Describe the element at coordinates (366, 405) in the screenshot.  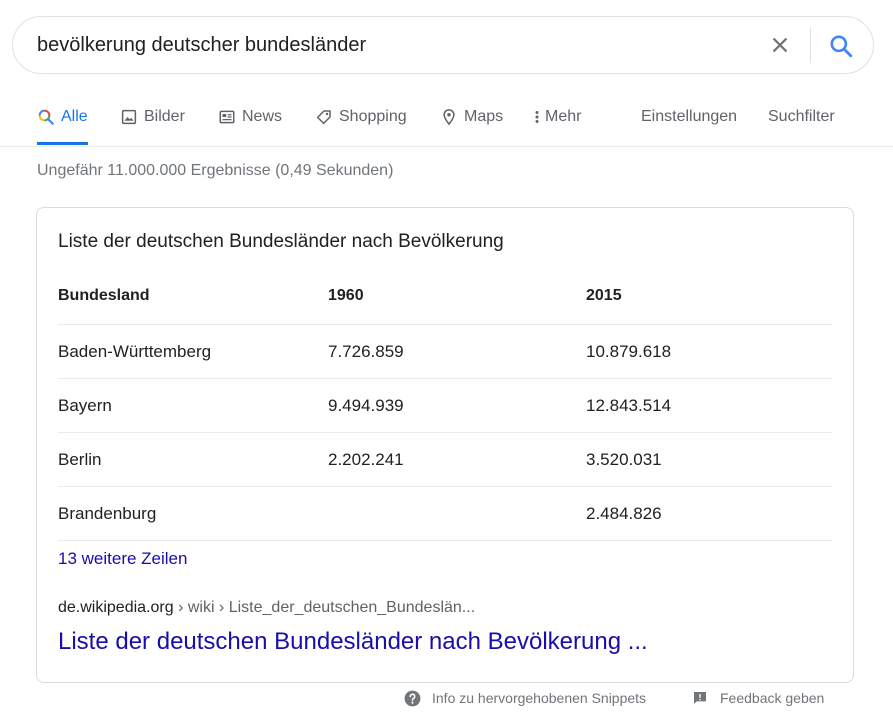
I see `table-cell: 9.494.939` at that location.